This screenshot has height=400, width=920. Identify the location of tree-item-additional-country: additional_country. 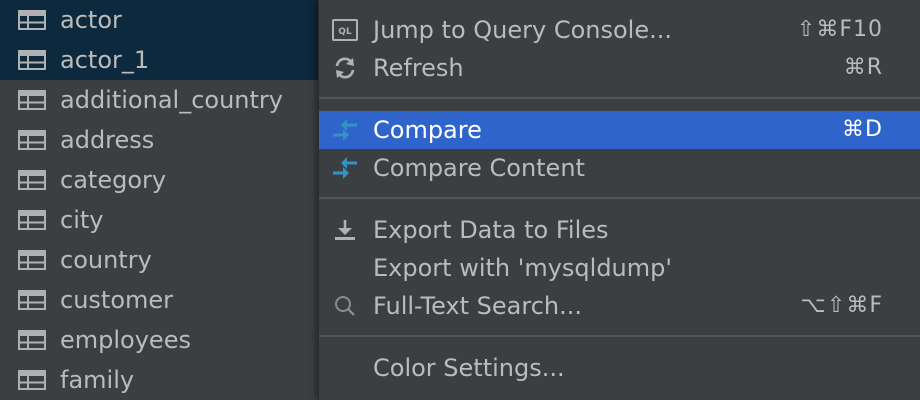
(170, 100).